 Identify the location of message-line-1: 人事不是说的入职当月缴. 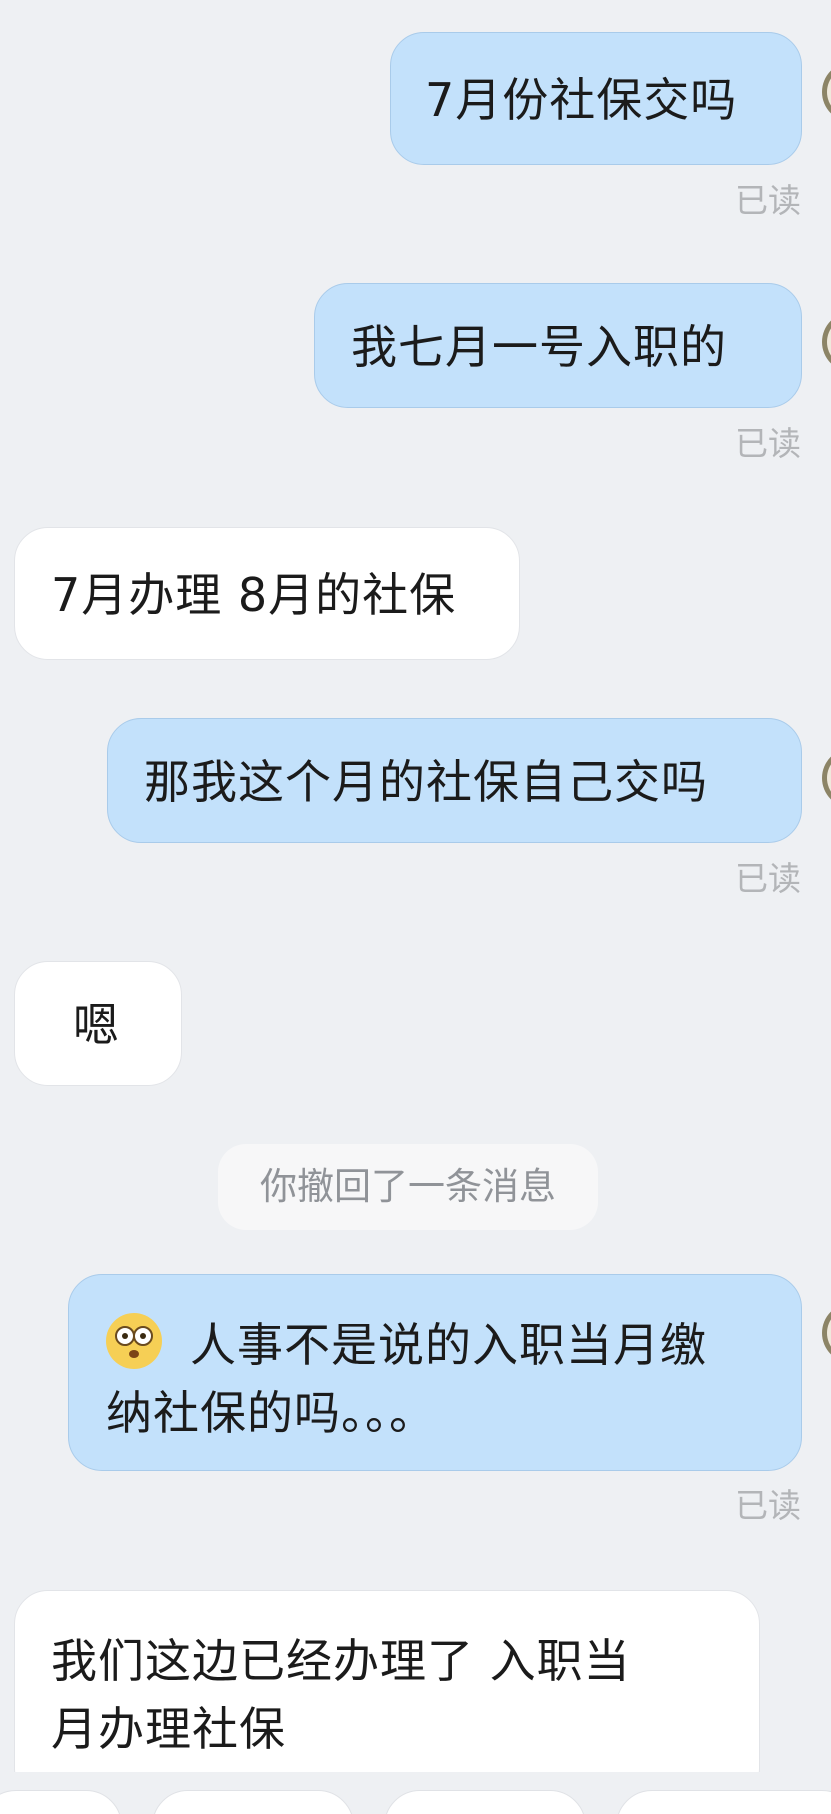
(453, 1345).